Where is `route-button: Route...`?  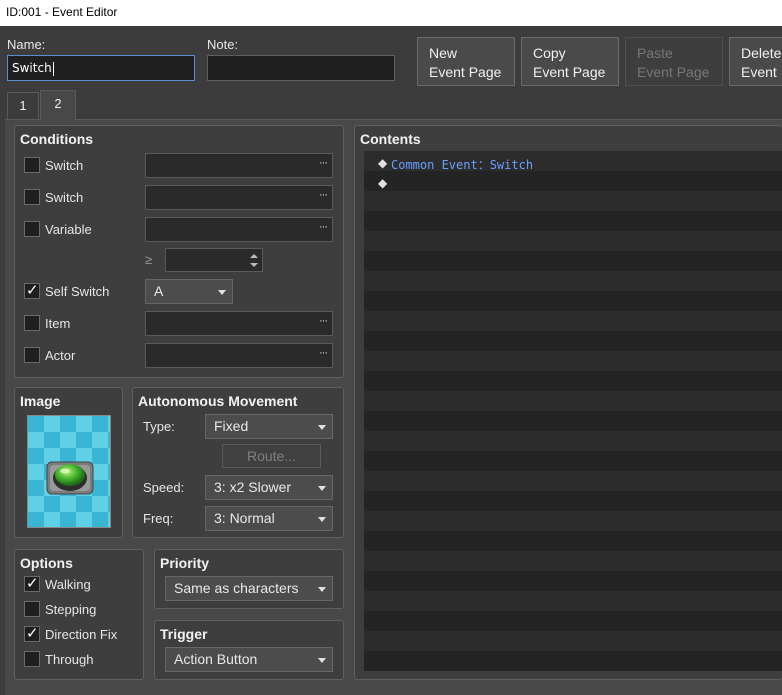
route-button: Route... is located at coordinates (271, 456).